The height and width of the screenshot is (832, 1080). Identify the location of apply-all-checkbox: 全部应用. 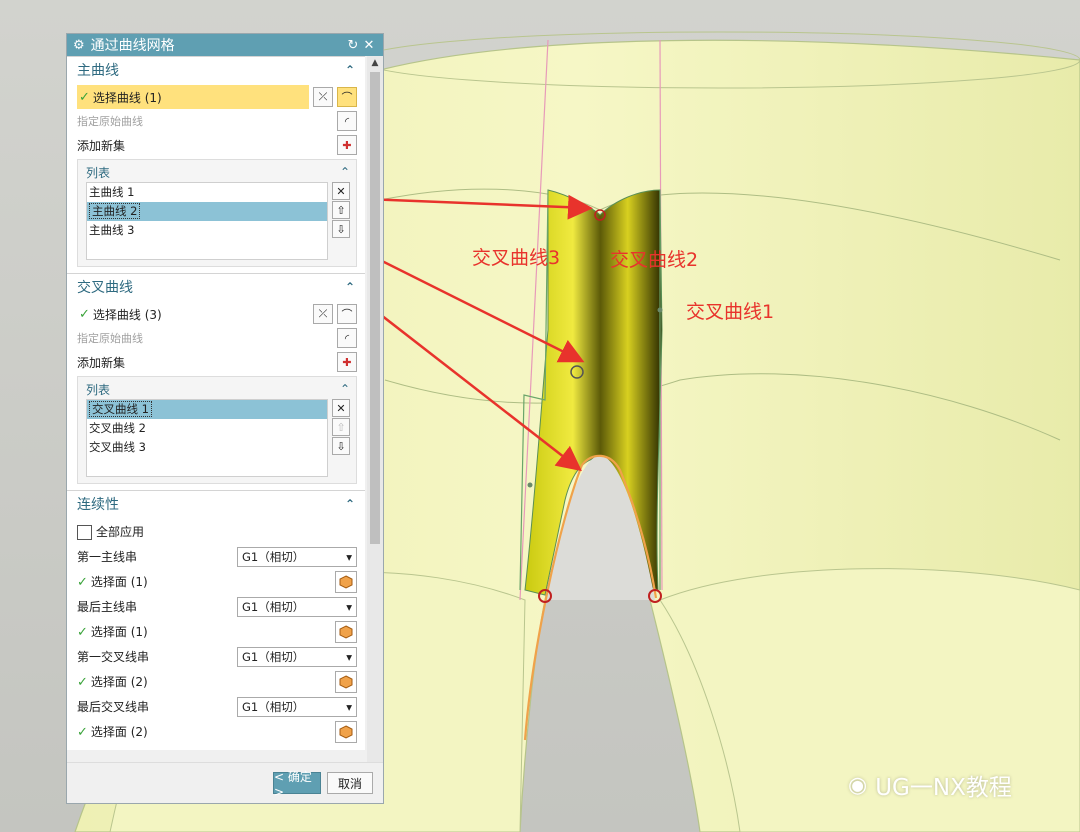
(110, 531).